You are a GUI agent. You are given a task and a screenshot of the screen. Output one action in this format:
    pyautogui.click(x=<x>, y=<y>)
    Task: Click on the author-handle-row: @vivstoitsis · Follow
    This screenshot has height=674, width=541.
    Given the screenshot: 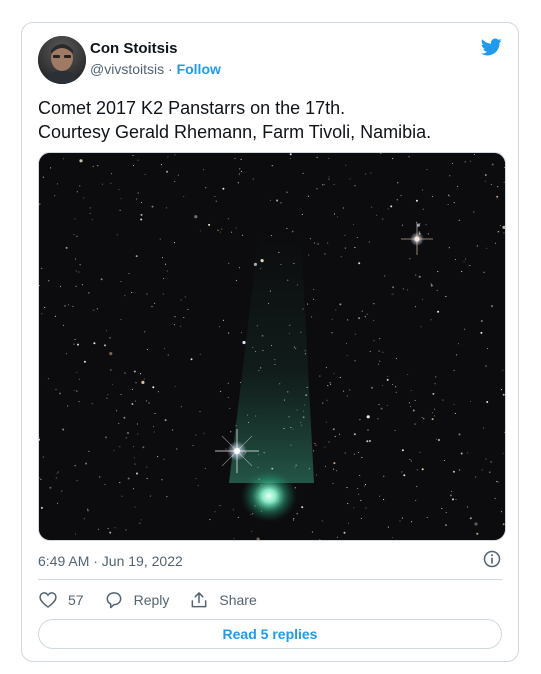 What is the action you would take?
    pyautogui.click(x=155, y=69)
    